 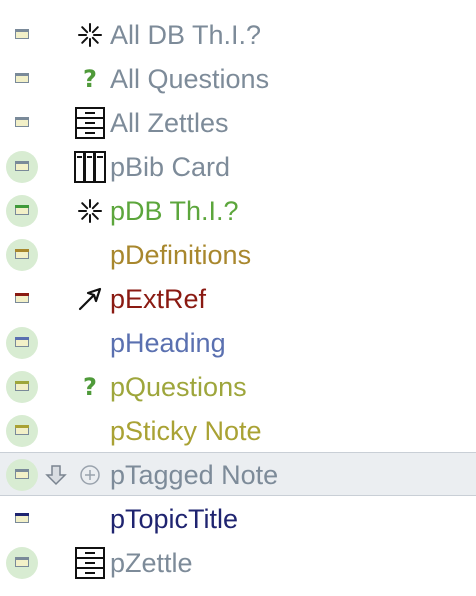 I want to click on outline-row: All DB Th.I.?, so click(x=238, y=35).